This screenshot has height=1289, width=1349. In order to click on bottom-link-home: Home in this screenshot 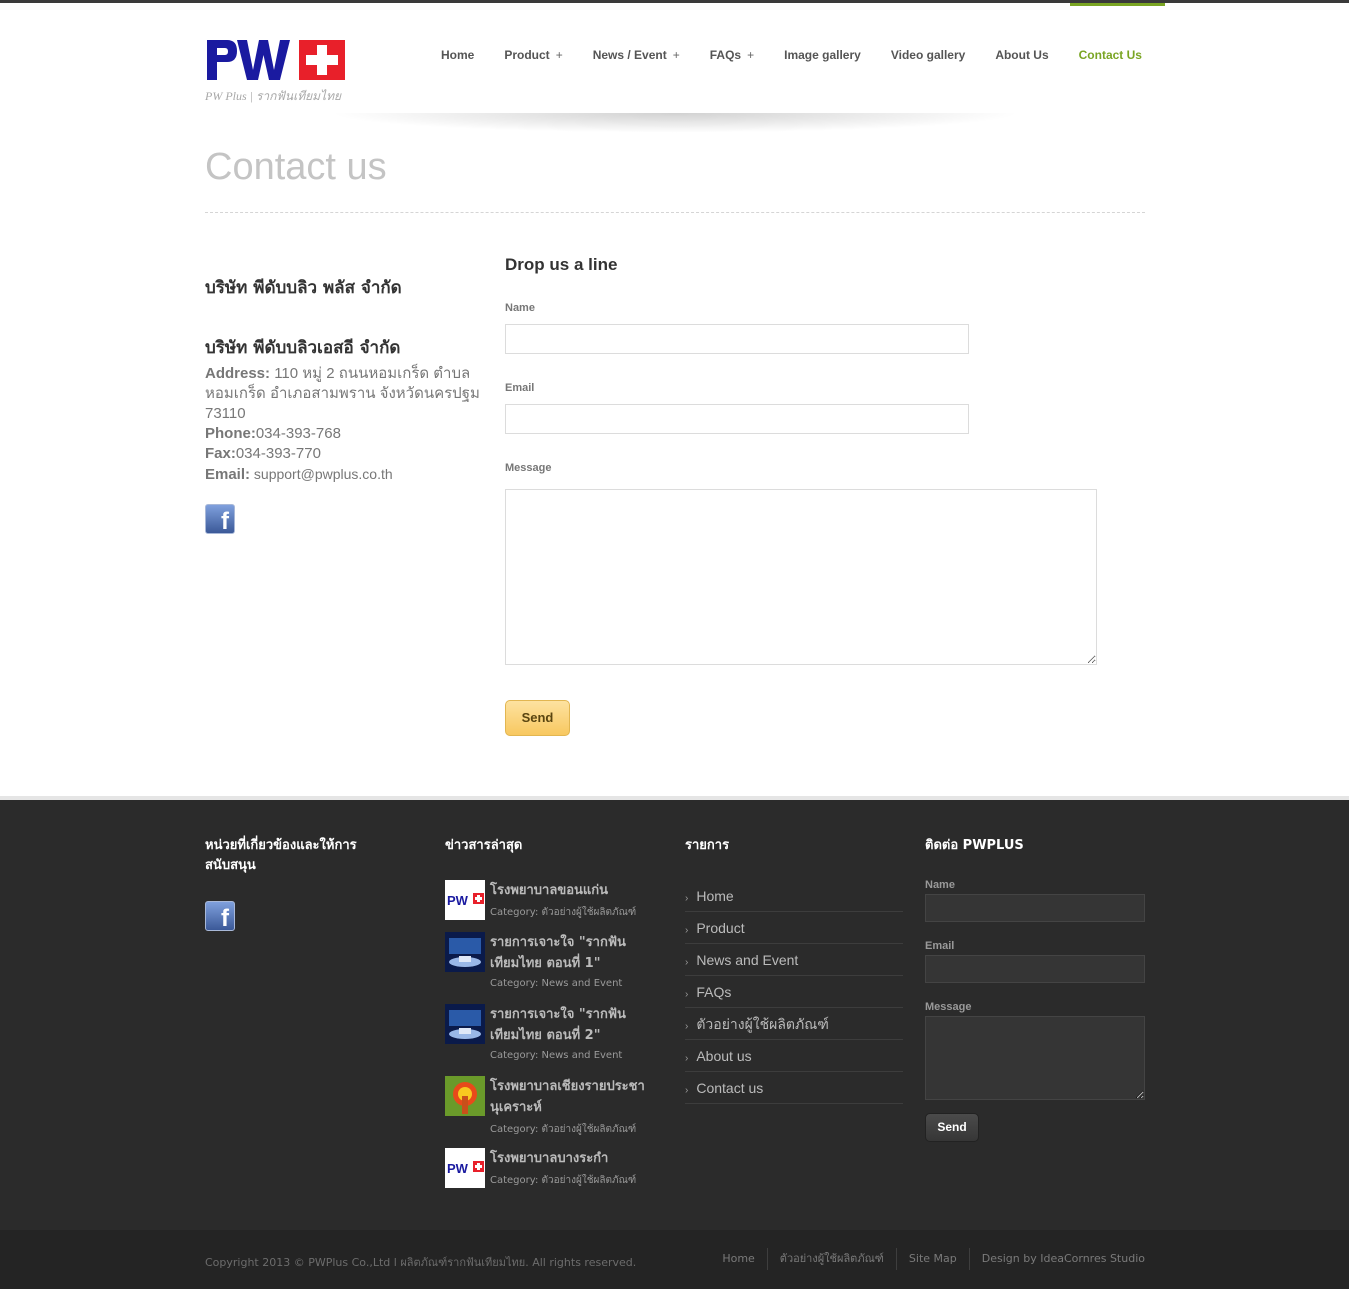, I will do `click(738, 1259)`.